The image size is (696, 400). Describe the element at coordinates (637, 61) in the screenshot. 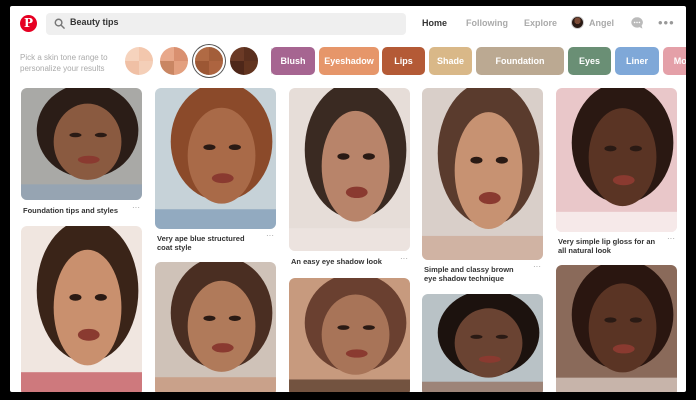

I see `filter-chip-liner: Liner` at that location.